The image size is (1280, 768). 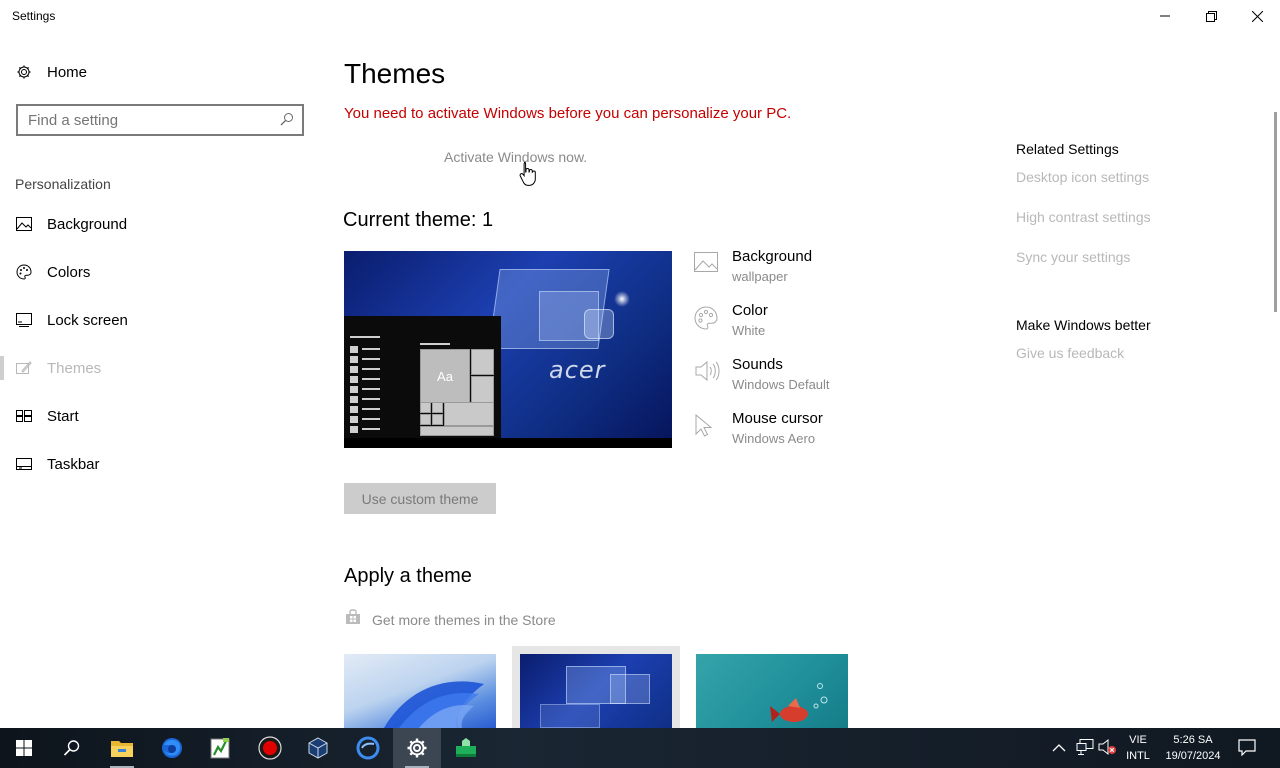 I want to click on restore-icon, so click(x=1211, y=16).